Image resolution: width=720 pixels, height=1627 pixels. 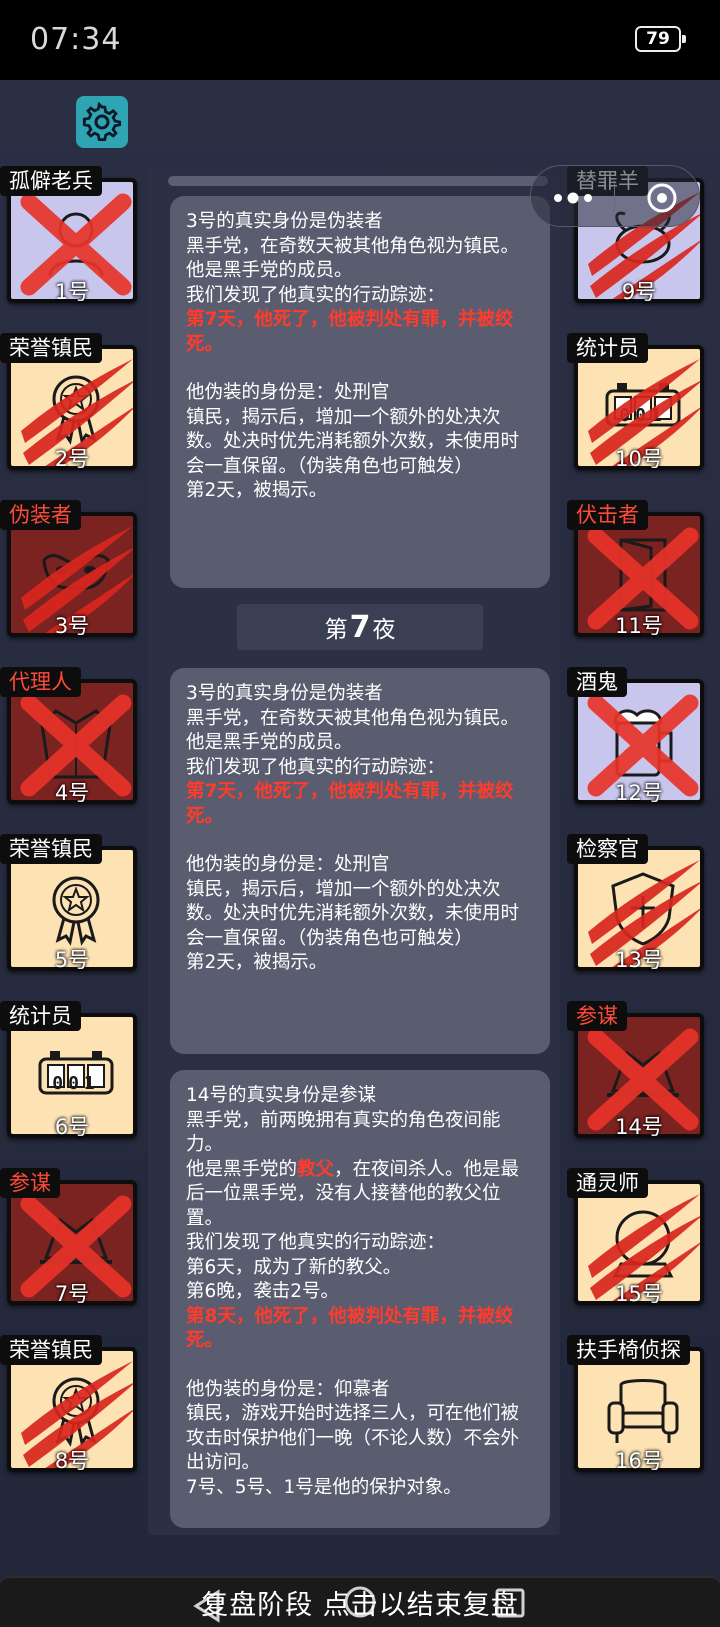 I want to click on player-card: 孤僻老兵 1号, so click(x=69, y=235).